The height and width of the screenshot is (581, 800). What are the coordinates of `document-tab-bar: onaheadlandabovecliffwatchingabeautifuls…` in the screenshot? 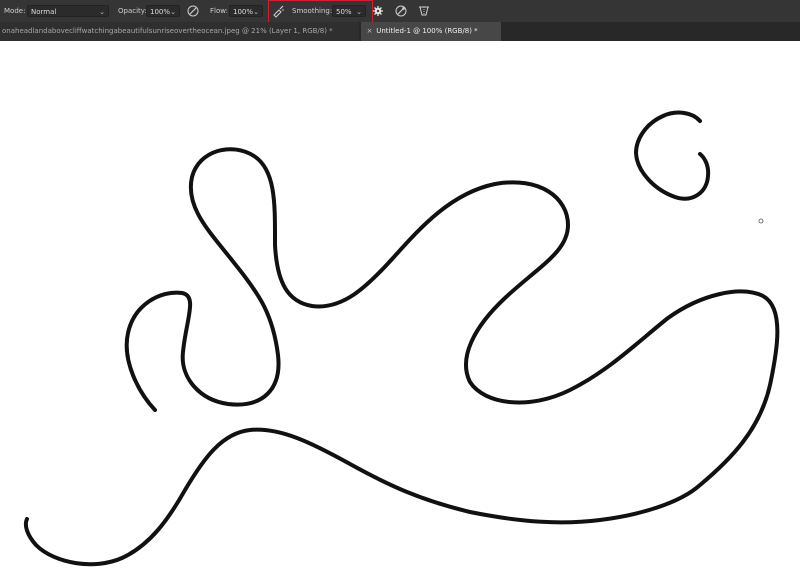 It's located at (400, 31).